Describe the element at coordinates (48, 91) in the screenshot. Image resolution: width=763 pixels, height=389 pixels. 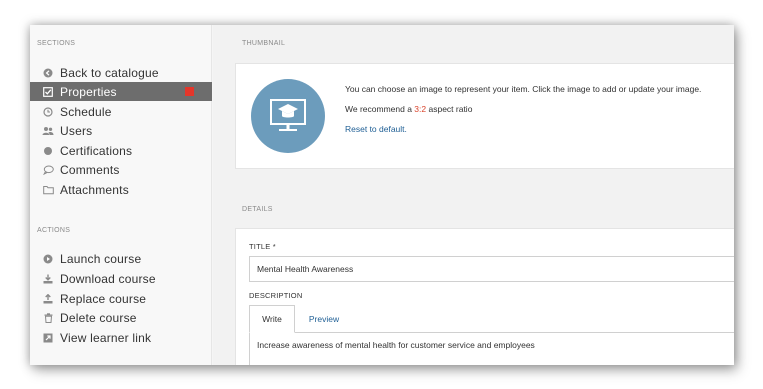
I see `checkbox-icon` at that location.